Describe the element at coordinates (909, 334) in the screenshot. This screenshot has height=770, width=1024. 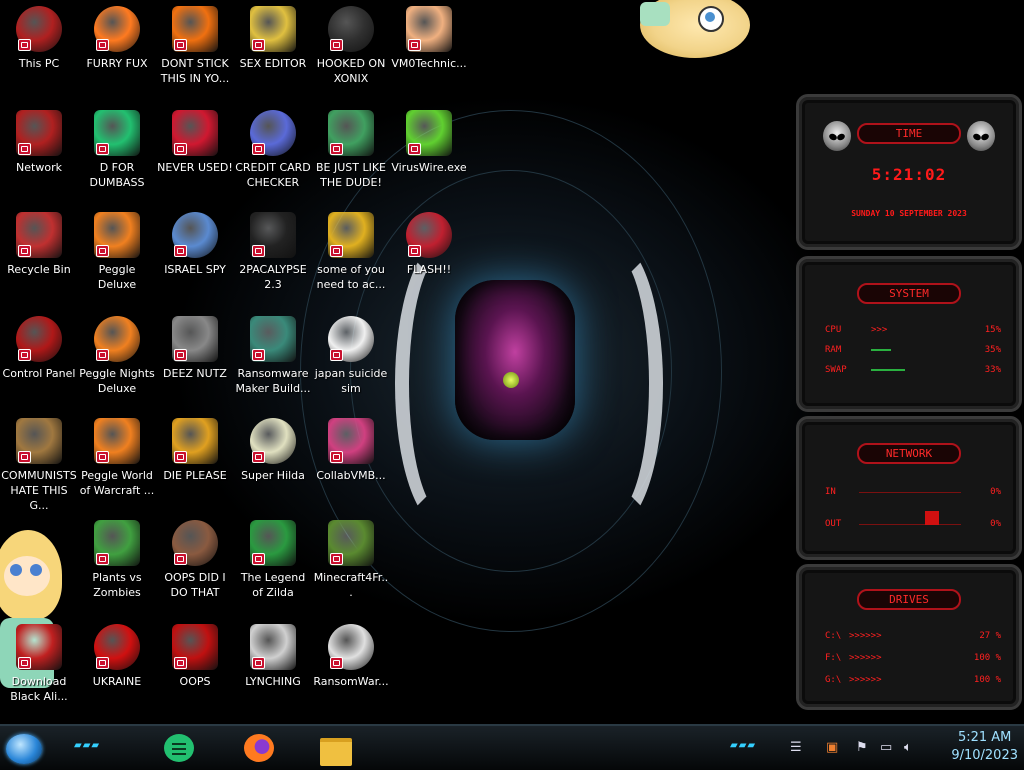
I see `system-gadget: SYSTEM CPU >>> 15% RAM 35% SWAP 33%` at that location.